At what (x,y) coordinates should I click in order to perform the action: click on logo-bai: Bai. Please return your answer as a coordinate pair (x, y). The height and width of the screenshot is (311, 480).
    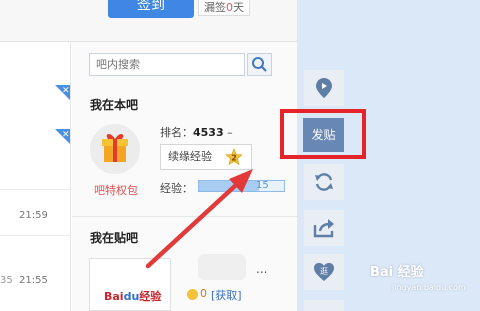
    Looking at the image, I should click on (114, 296).